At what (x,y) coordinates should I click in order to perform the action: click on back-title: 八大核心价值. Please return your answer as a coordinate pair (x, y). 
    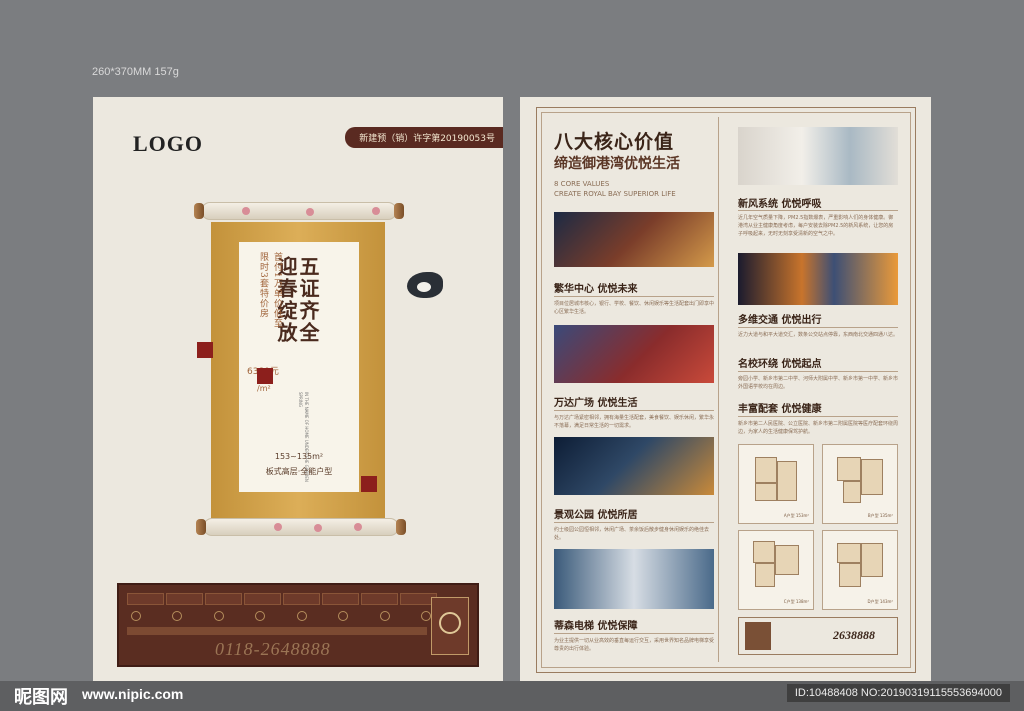
    Looking at the image, I should click on (614, 142).